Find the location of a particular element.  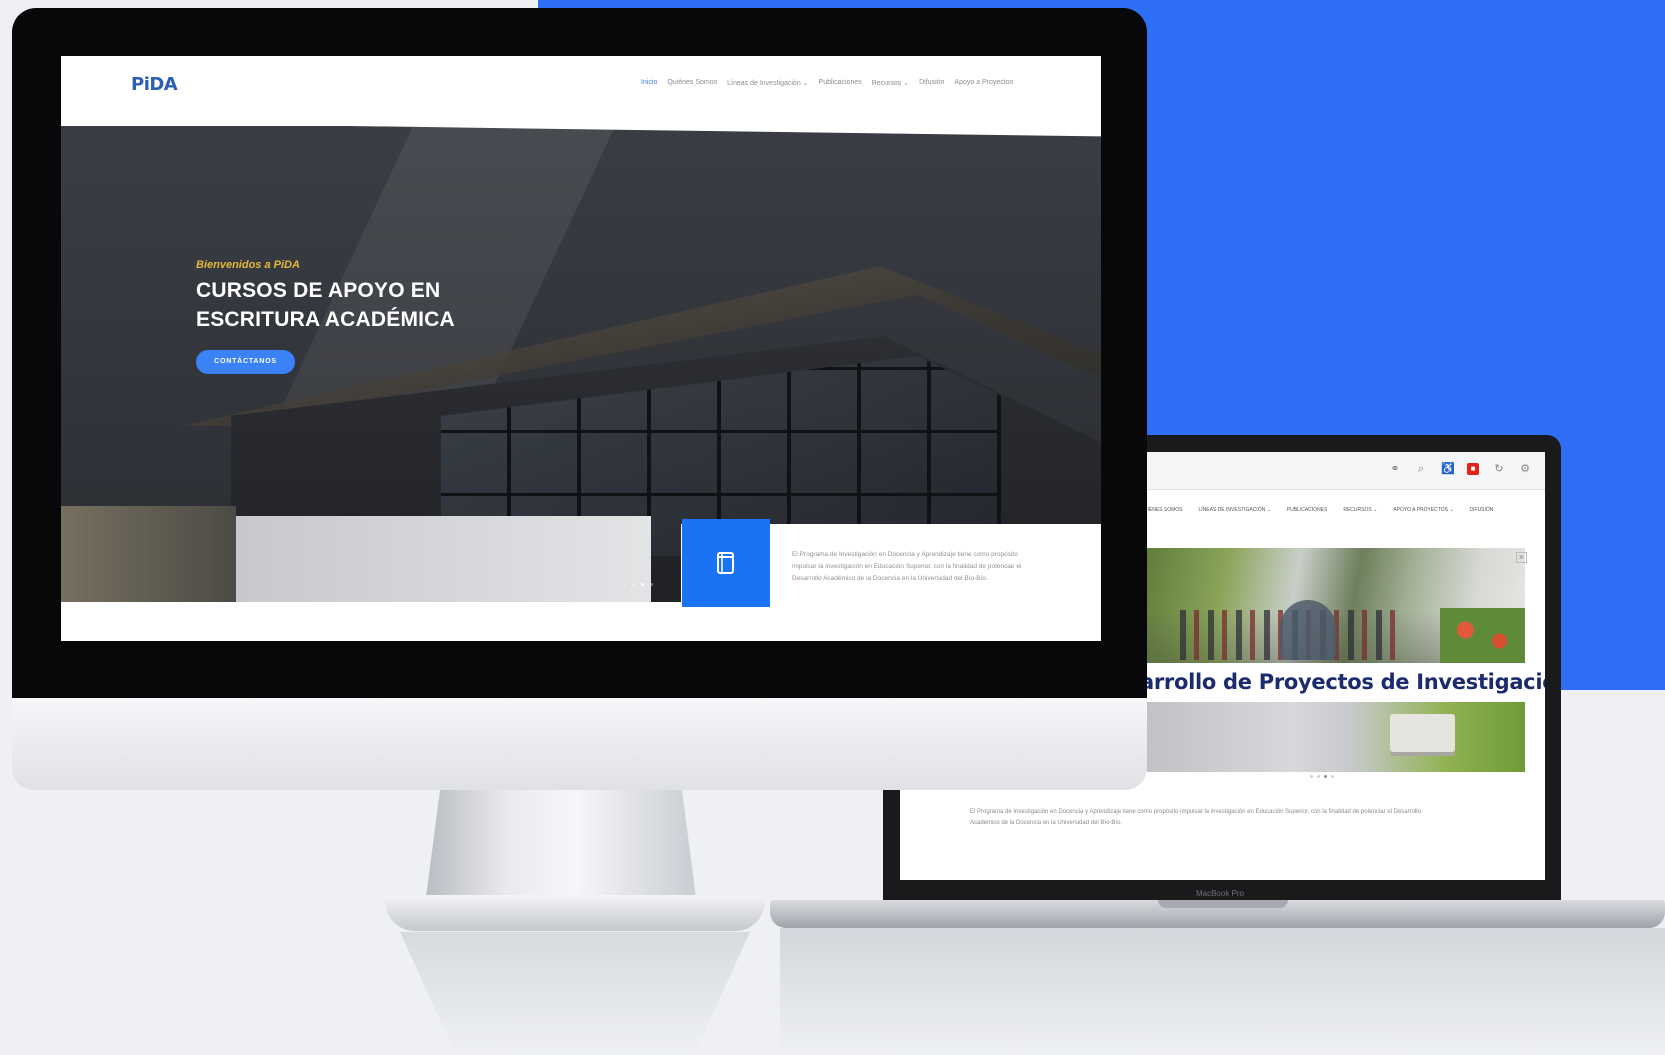

contact-button: CONTÁCTANOS is located at coordinates (245, 362).